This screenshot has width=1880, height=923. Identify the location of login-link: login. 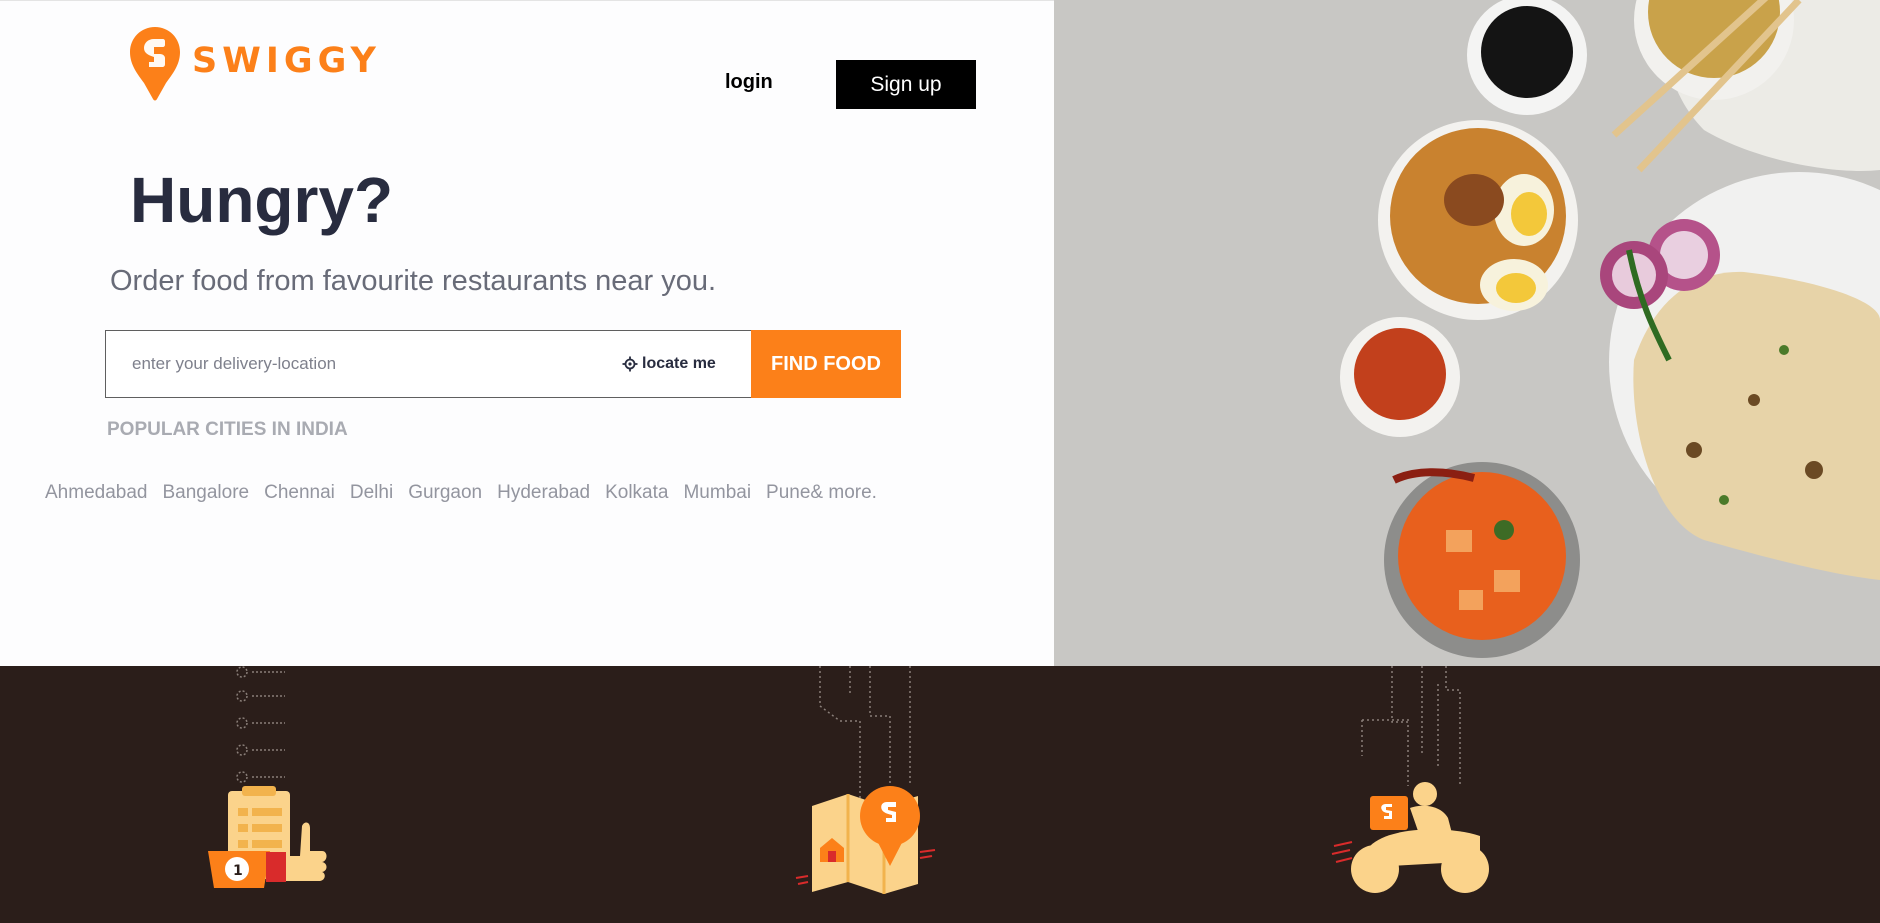
(749, 82).